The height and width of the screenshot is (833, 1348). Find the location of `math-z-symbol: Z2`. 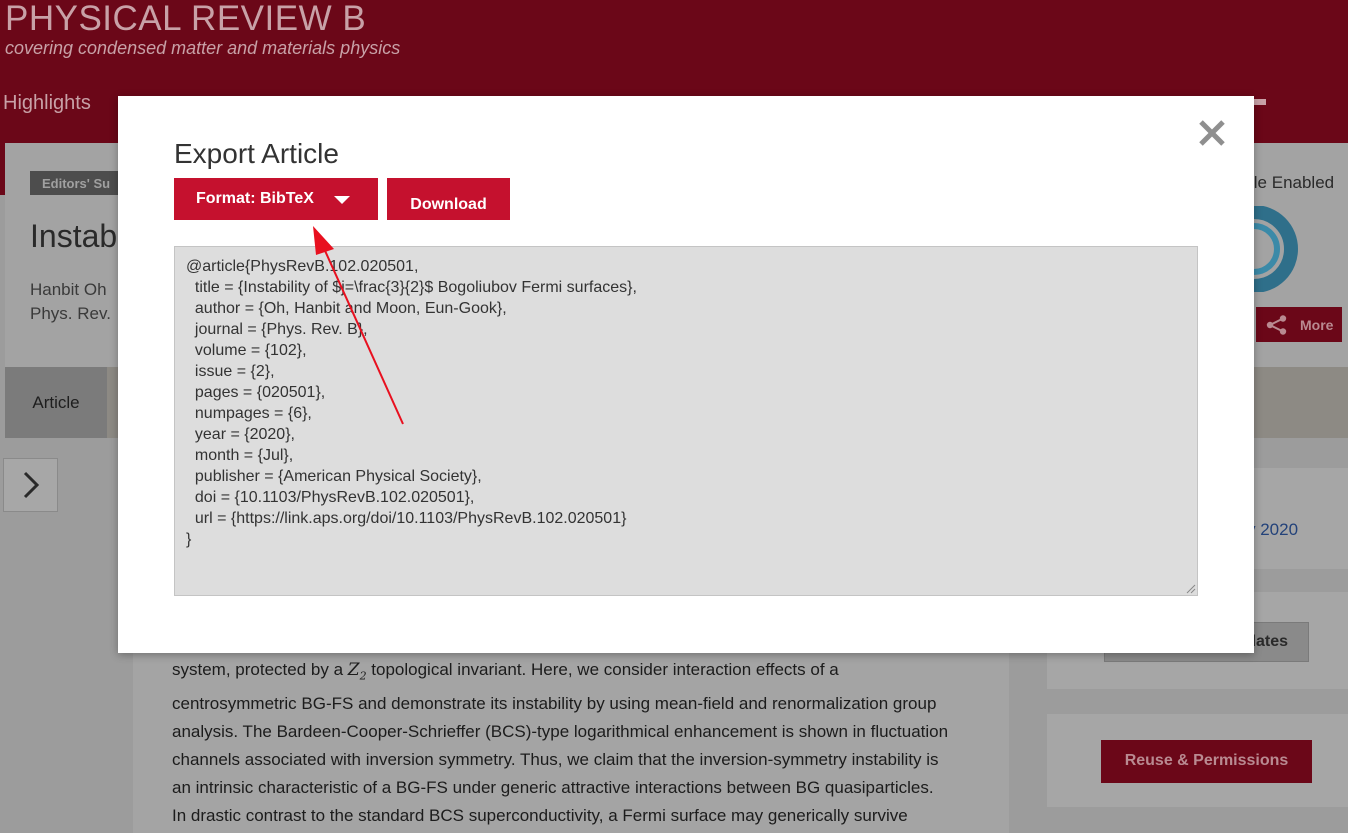

math-z-symbol: Z2 is located at coordinates (357, 671).